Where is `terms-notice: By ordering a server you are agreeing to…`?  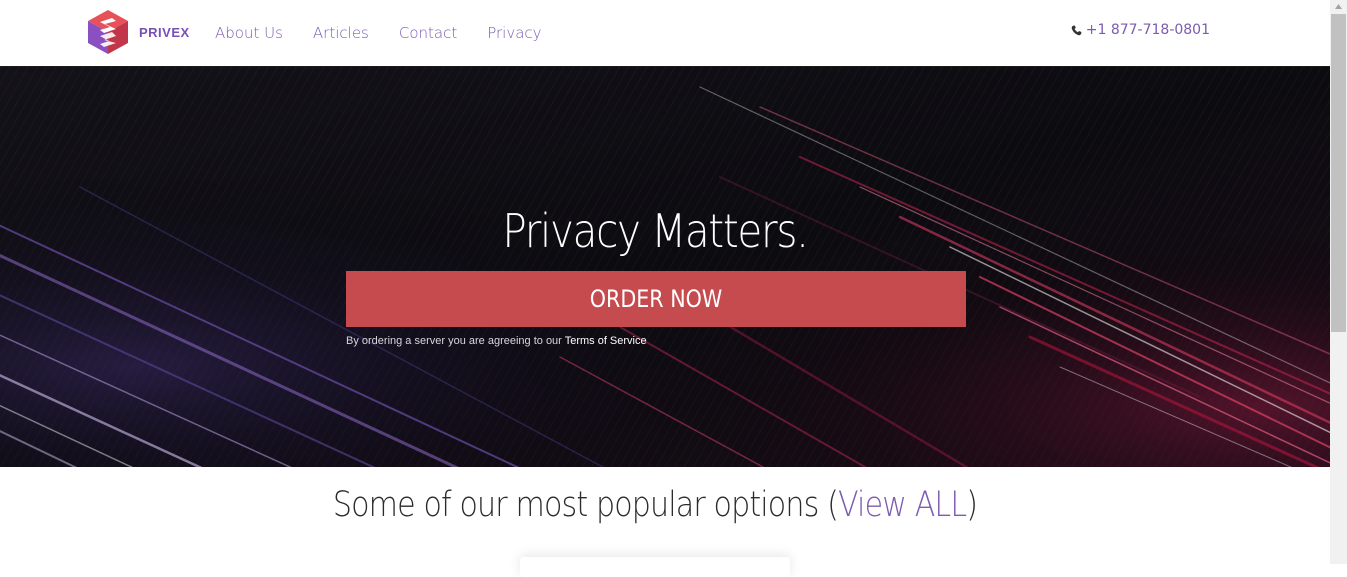 terms-notice: By ordering a server you are agreeing to… is located at coordinates (496, 341).